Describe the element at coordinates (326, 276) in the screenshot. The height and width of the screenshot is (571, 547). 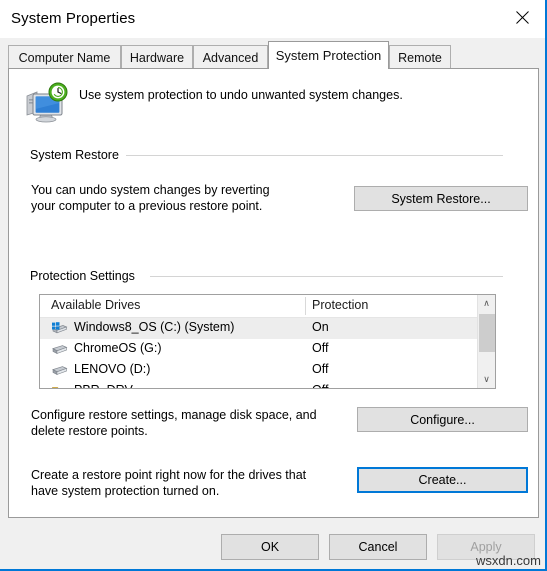
I see `protection-settings-group-rule` at that location.